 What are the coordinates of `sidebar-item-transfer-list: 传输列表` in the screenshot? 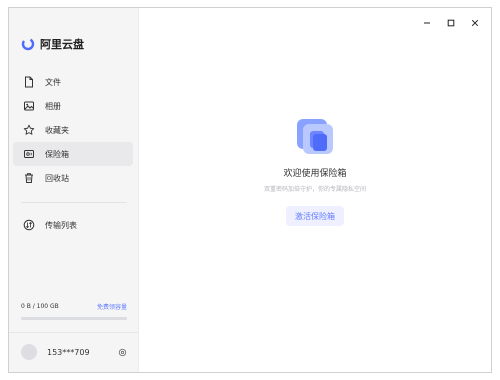 It's located at (73, 225).